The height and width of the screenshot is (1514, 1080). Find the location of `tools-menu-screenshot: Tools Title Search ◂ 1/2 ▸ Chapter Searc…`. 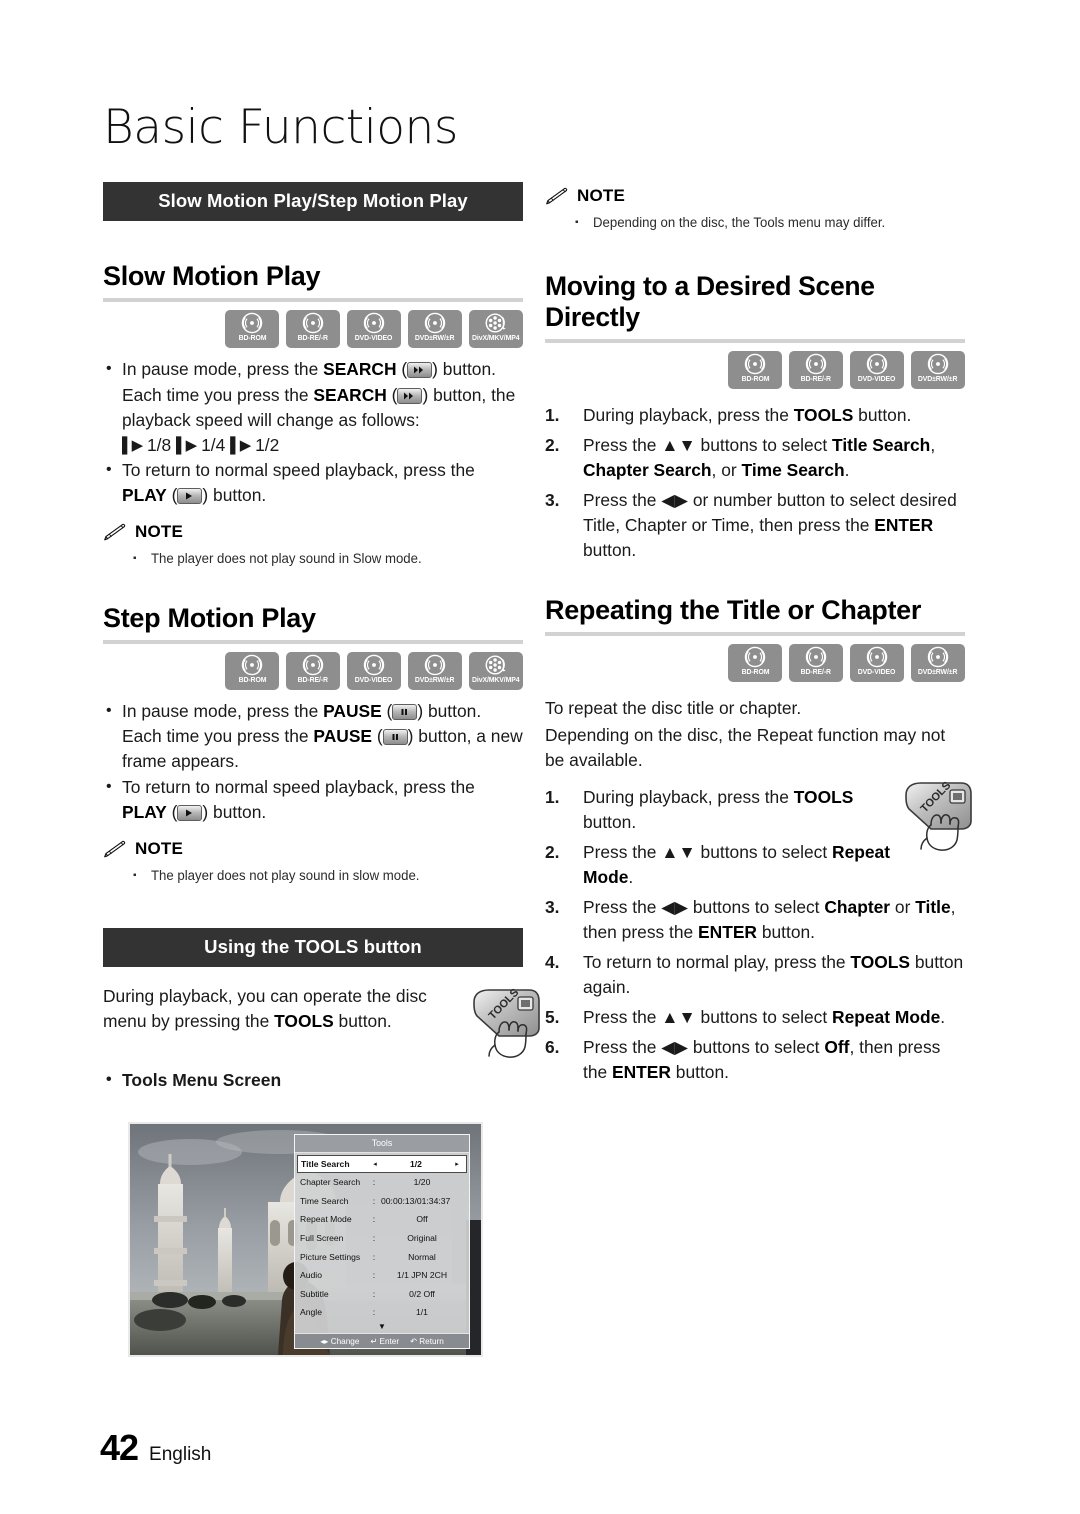

tools-menu-screenshot: Tools Title Search ◂ 1/2 ▸ Chapter Searc… is located at coordinates (305, 1239).